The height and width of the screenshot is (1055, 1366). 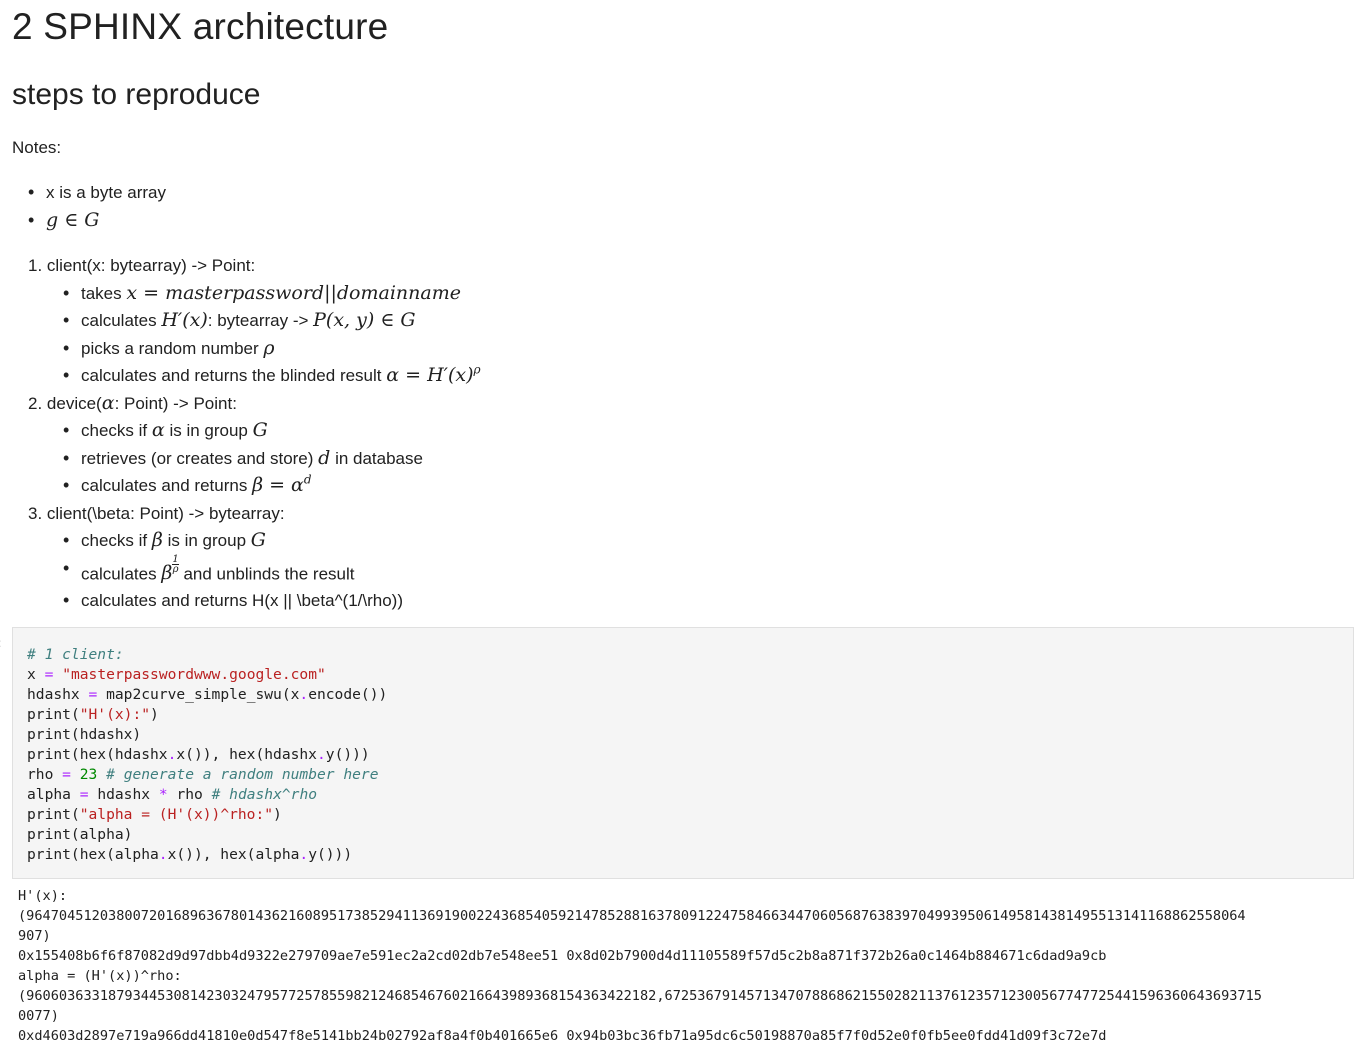 What do you see at coordinates (364, 320) in the screenshot?
I see `step-math: P(x, y) ∈ G` at bounding box center [364, 320].